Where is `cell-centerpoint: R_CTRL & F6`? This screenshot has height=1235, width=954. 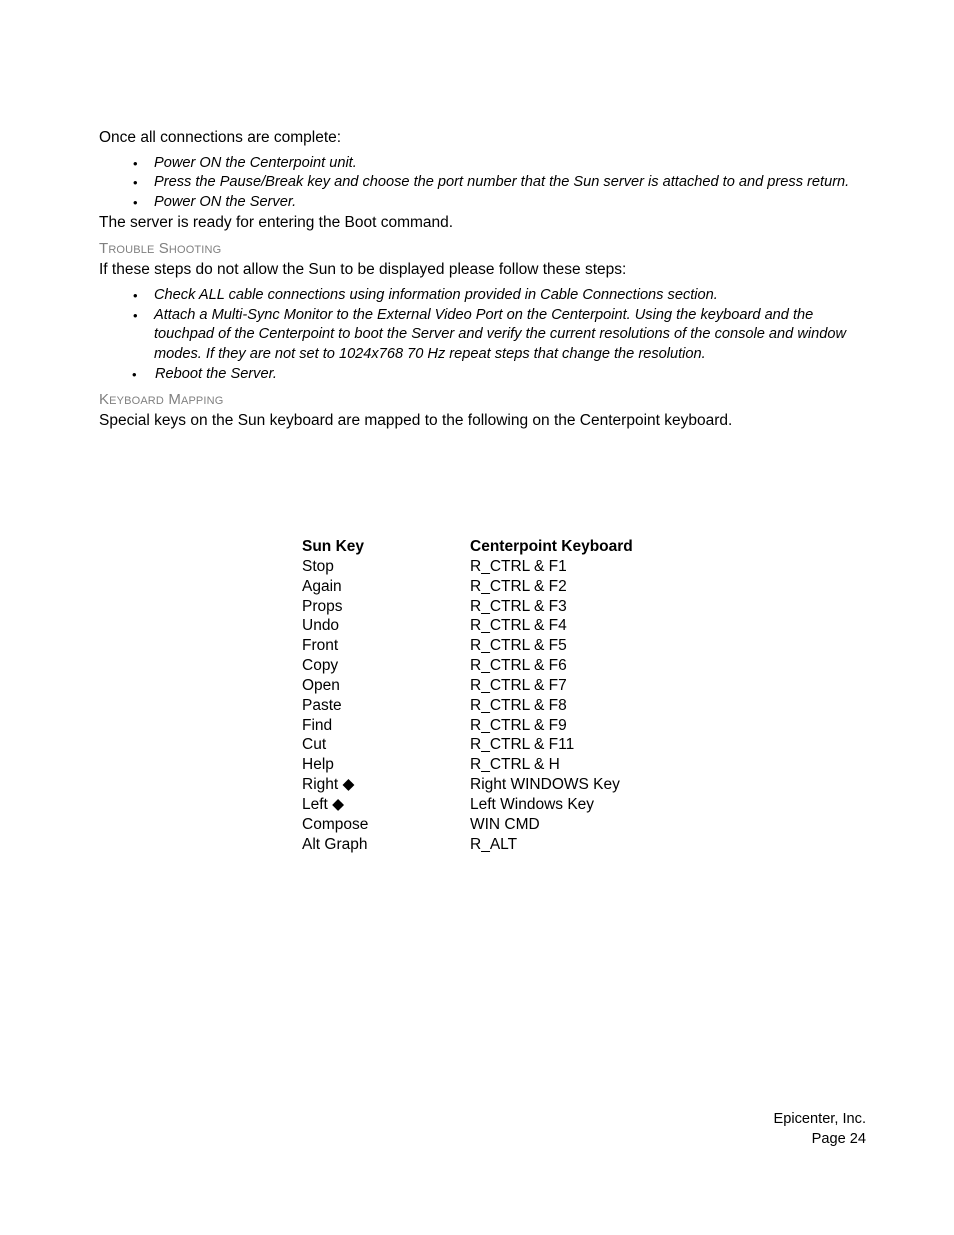 cell-centerpoint: R_CTRL & F6 is located at coordinates (518, 666).